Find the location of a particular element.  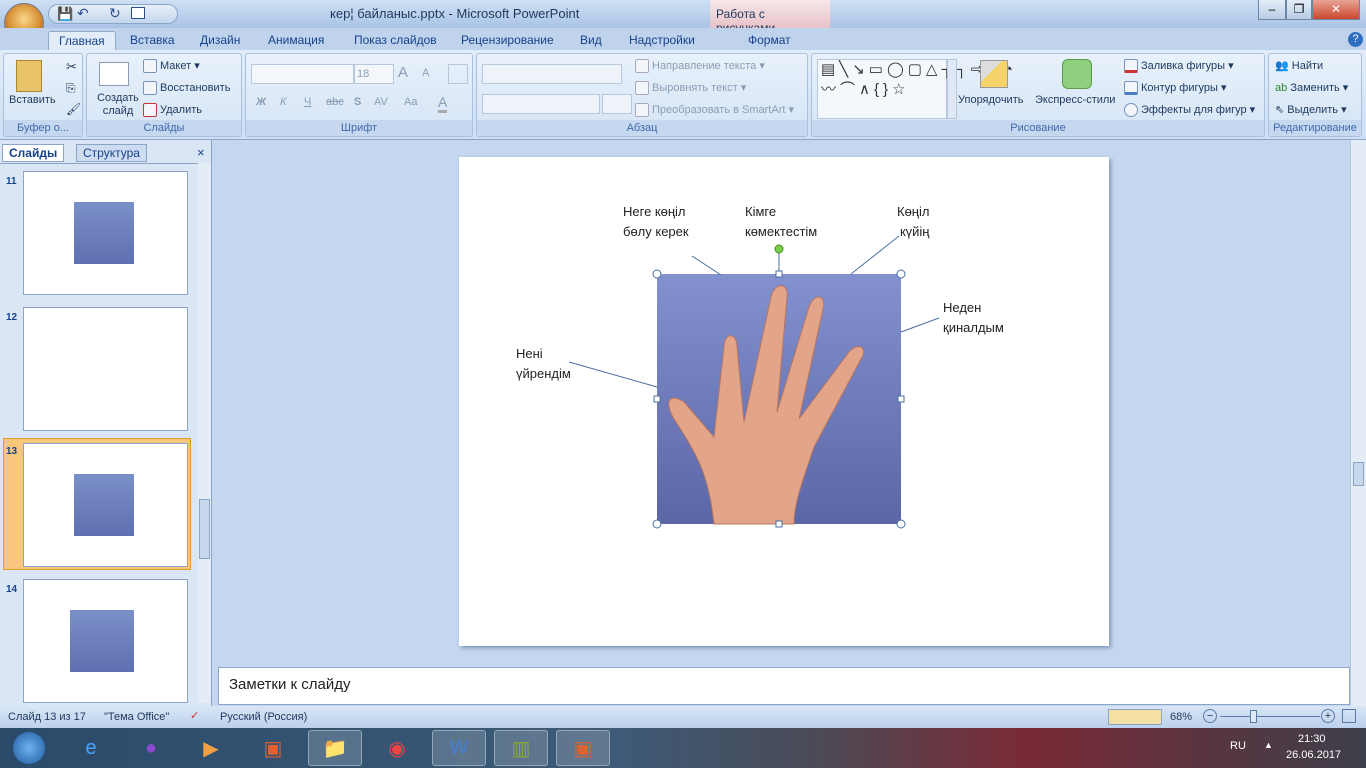

cut-icon: ✂ is located at coordinates (71, 67).